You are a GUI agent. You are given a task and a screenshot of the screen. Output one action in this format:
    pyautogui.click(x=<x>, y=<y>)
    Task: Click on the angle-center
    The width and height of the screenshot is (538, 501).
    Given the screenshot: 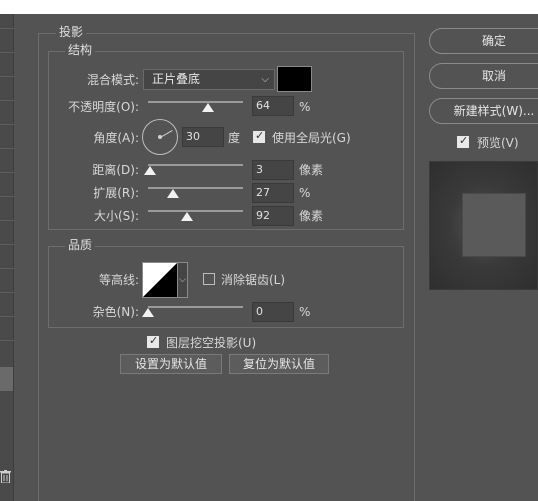 What is the action you would take?
    pyautogui.click(x=160, y=137)
    